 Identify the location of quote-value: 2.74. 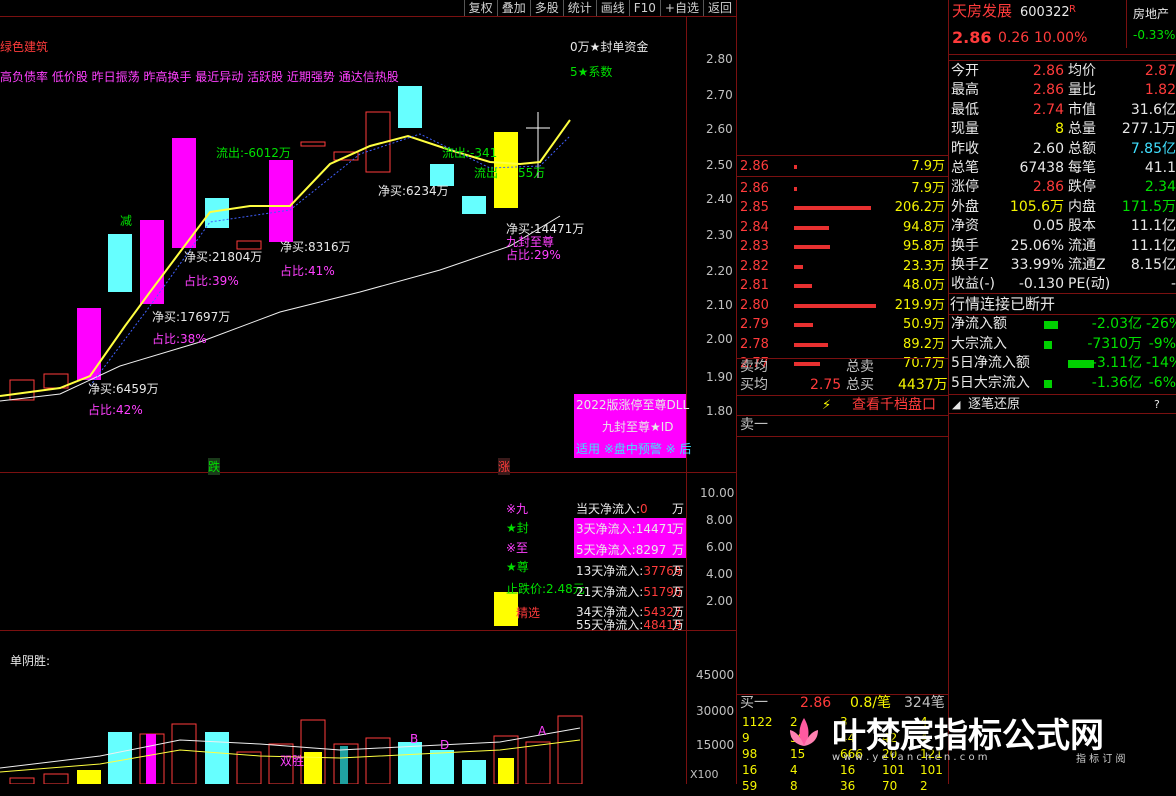
(1048, 109).